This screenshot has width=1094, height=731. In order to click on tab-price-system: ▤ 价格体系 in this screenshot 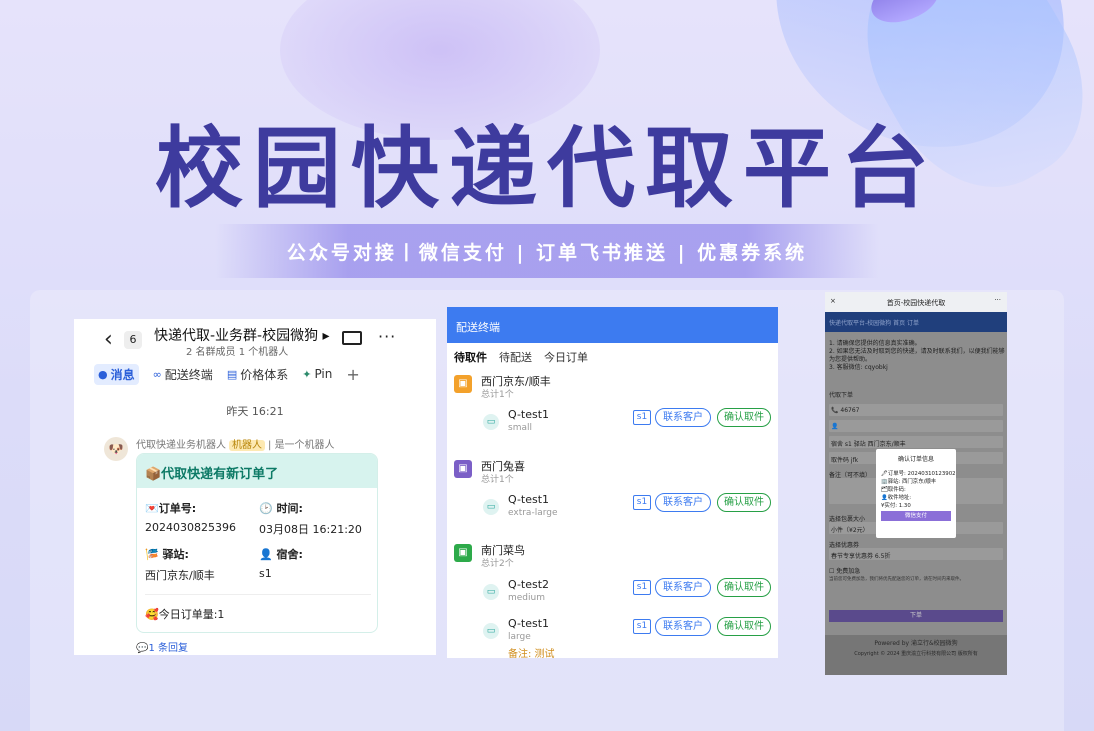, I will do `click(257, 374)`.